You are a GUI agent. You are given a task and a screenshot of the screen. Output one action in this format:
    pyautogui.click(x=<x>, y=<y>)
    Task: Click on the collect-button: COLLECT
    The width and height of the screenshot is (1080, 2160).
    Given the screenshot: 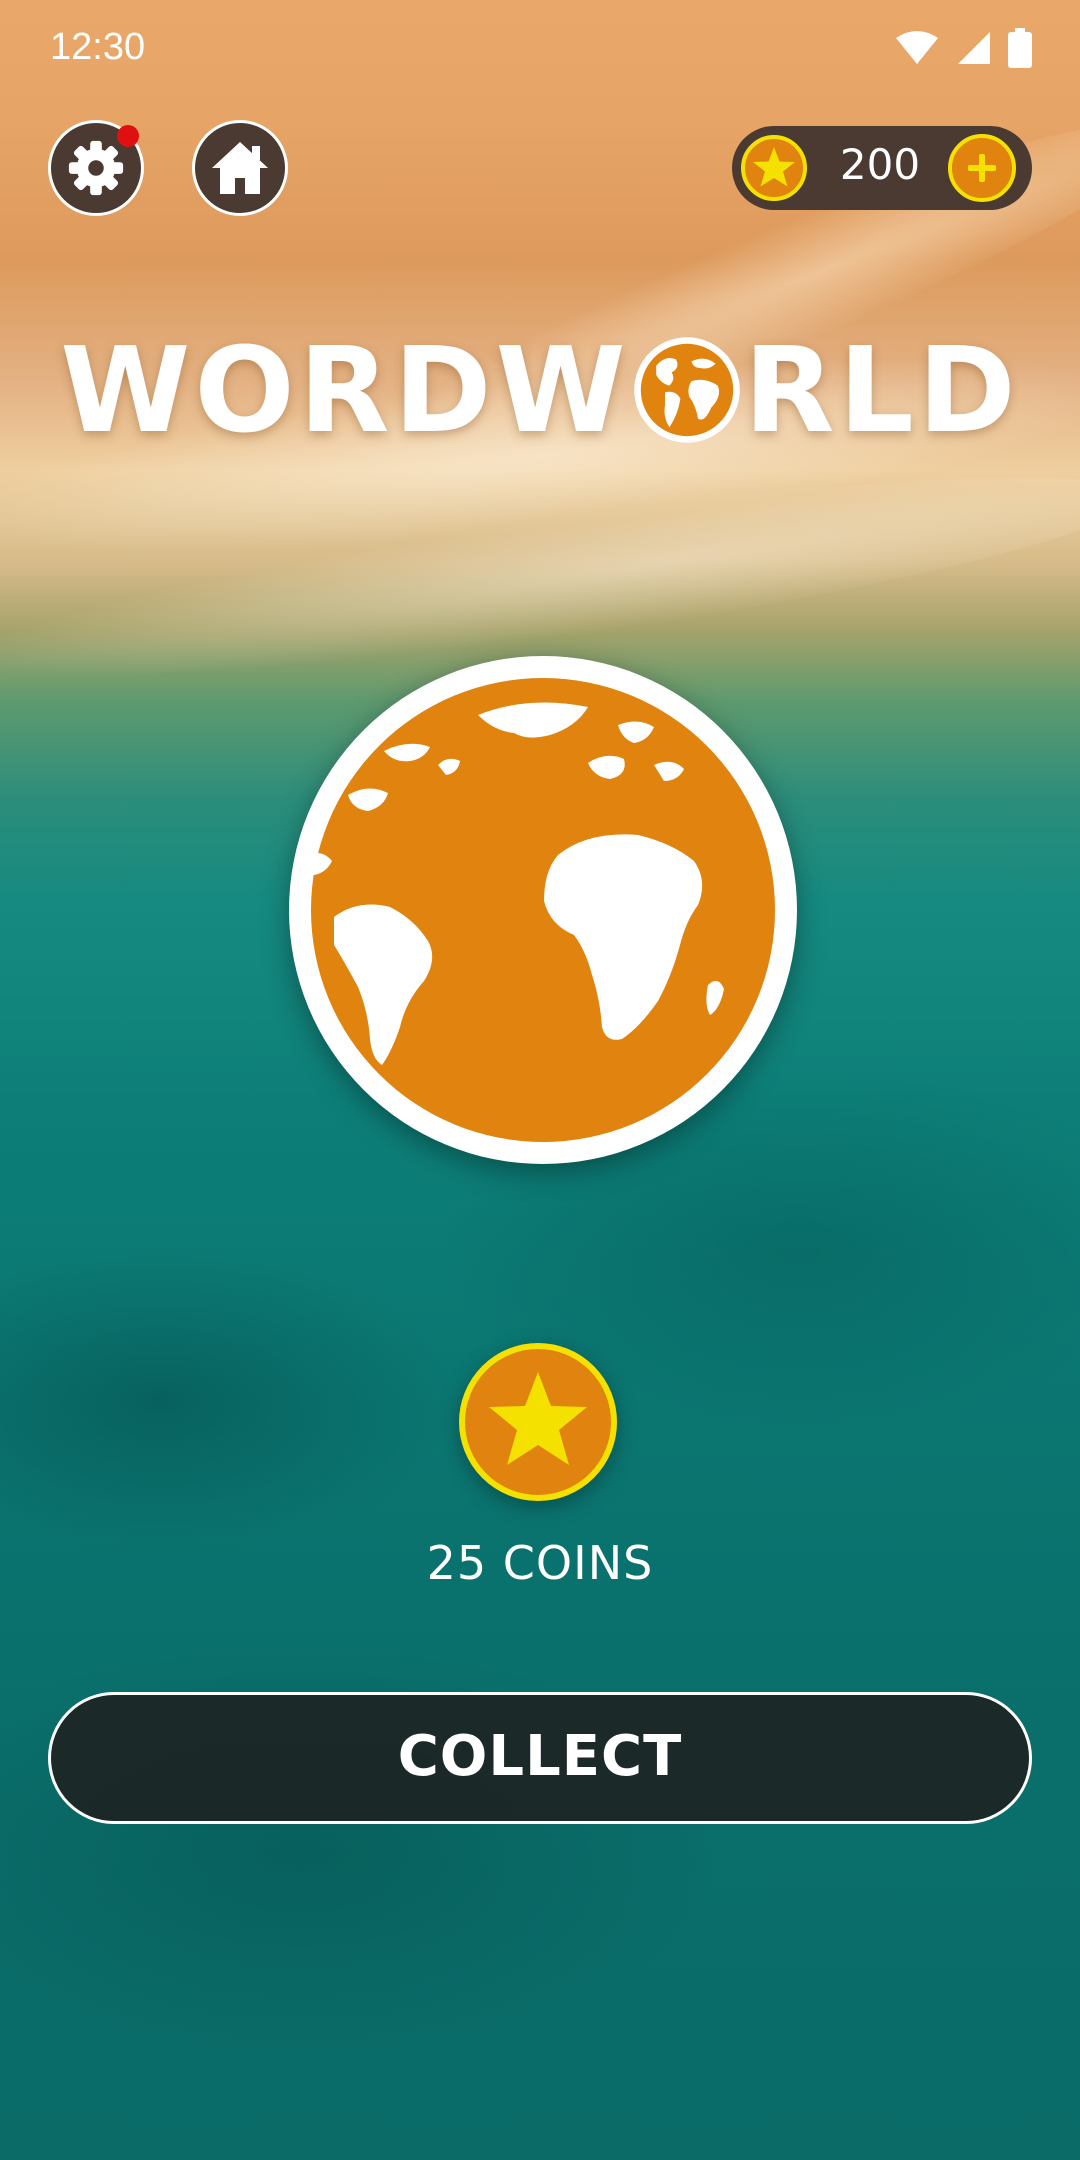 What is the action you would take?
    pyautogui.click(x=540, y=1758)
    